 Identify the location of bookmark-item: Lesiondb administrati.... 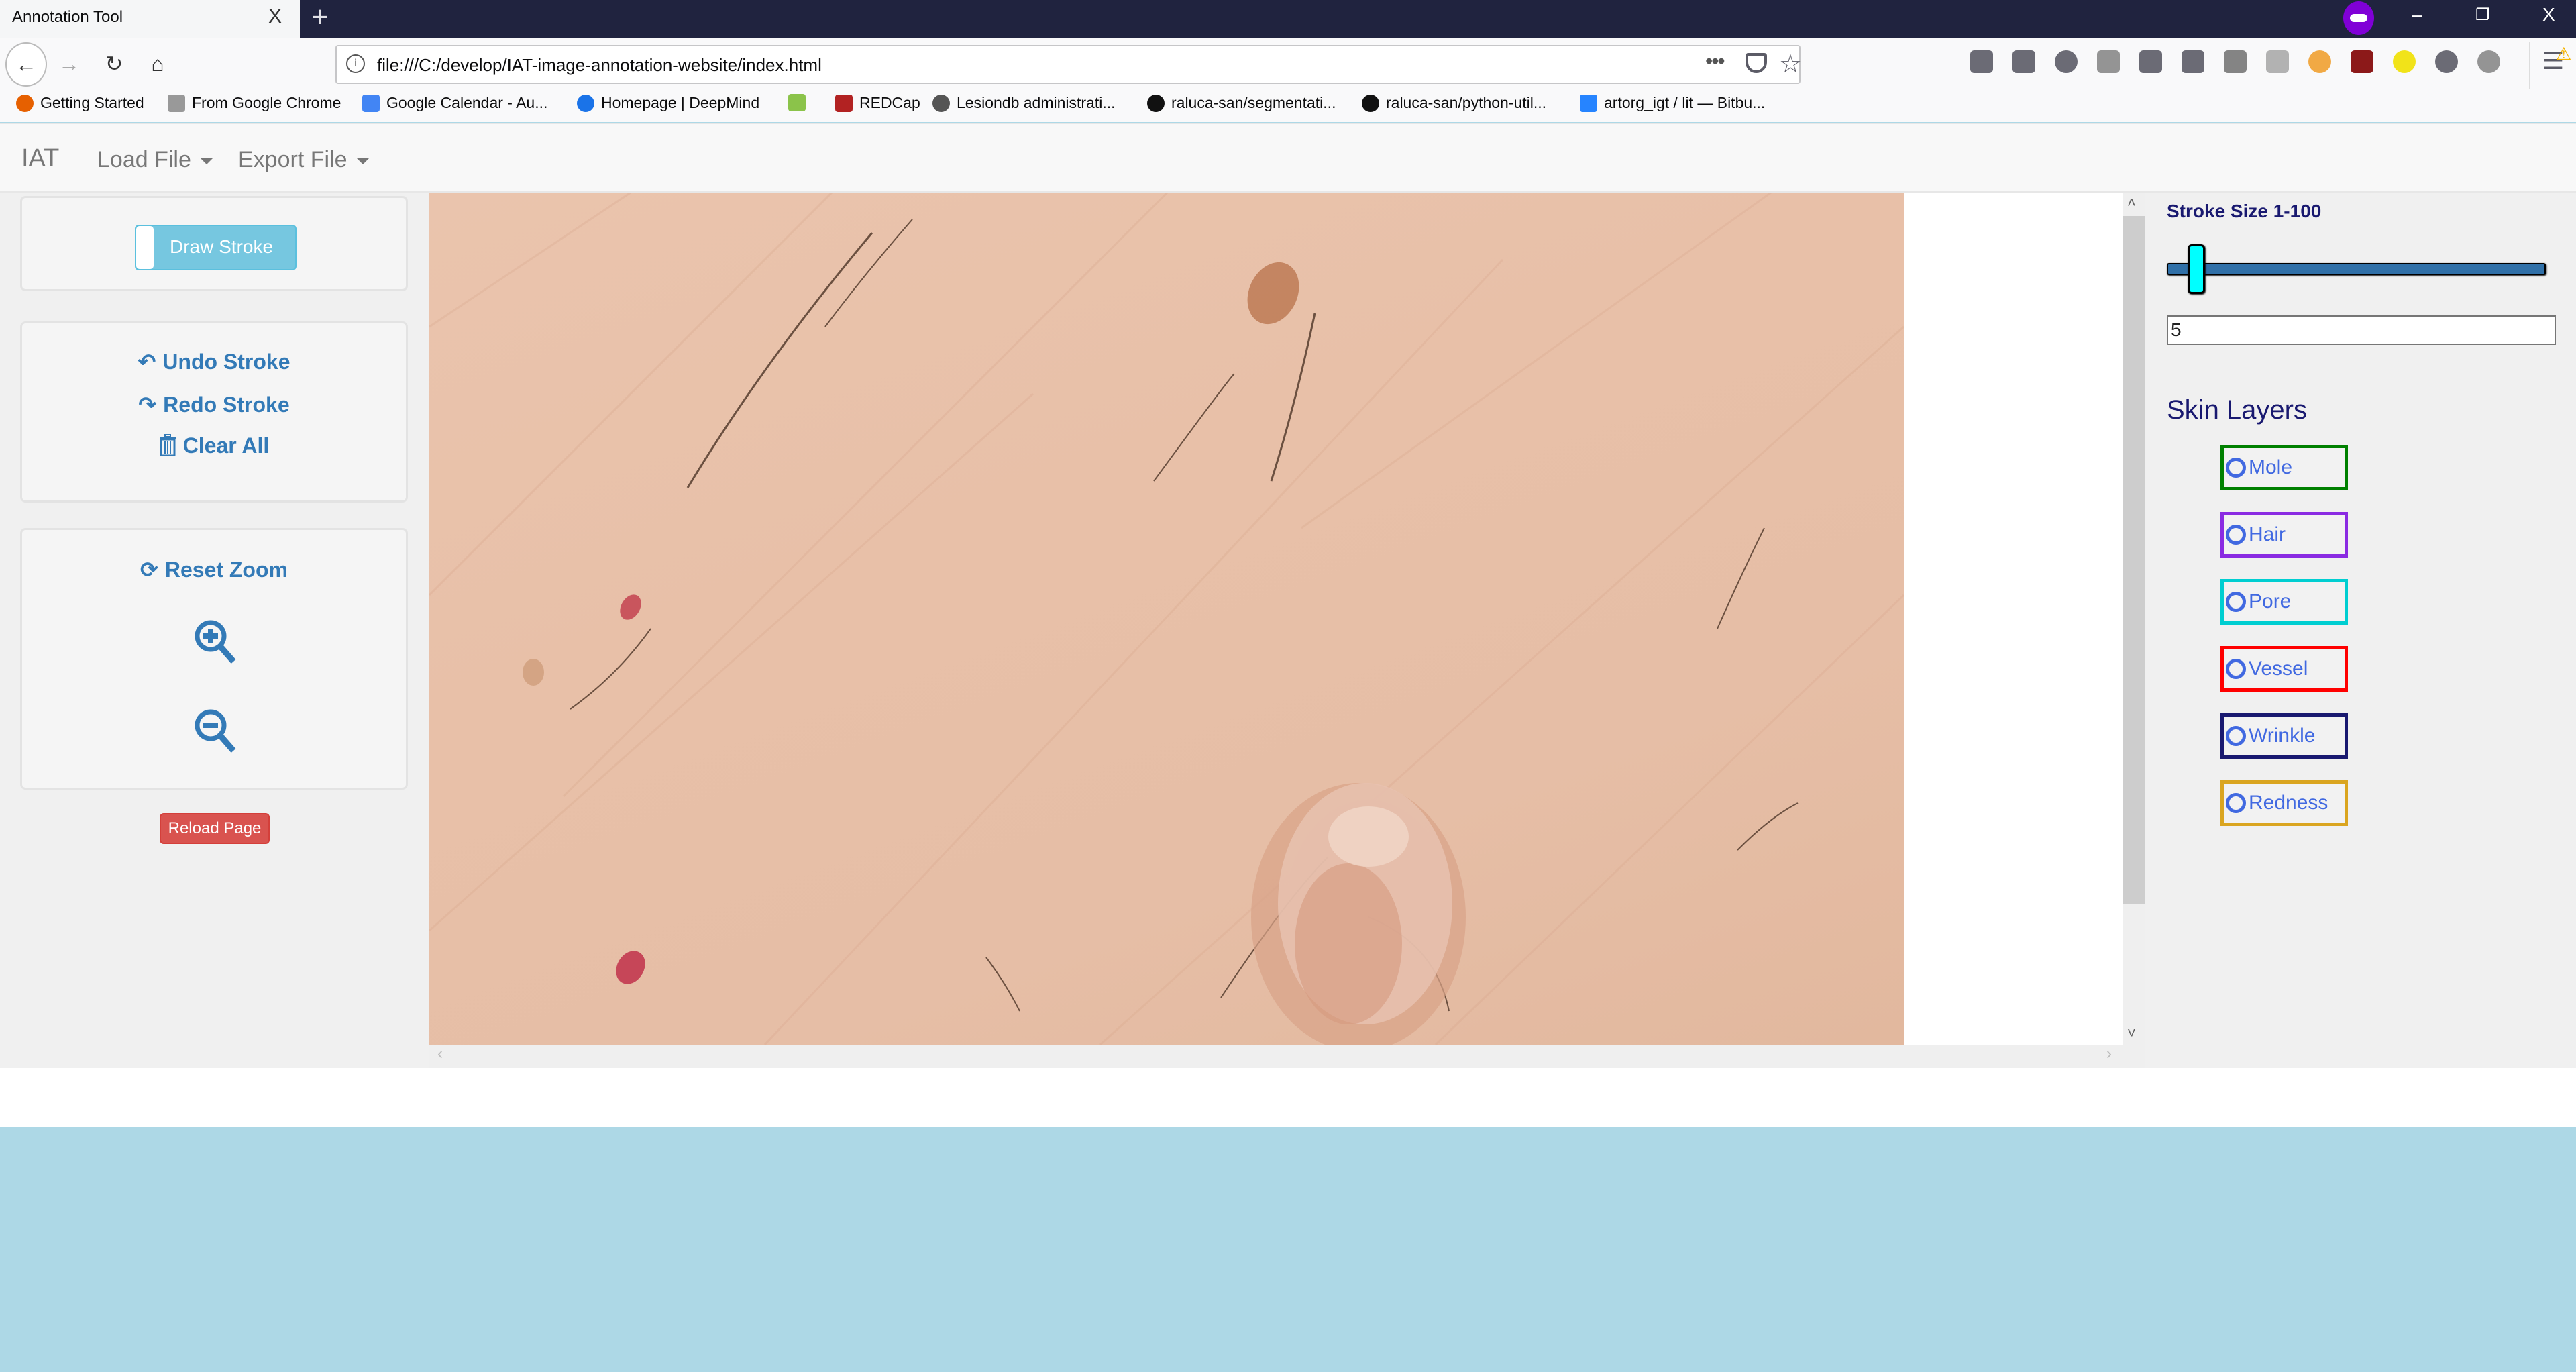
(1024, 103).